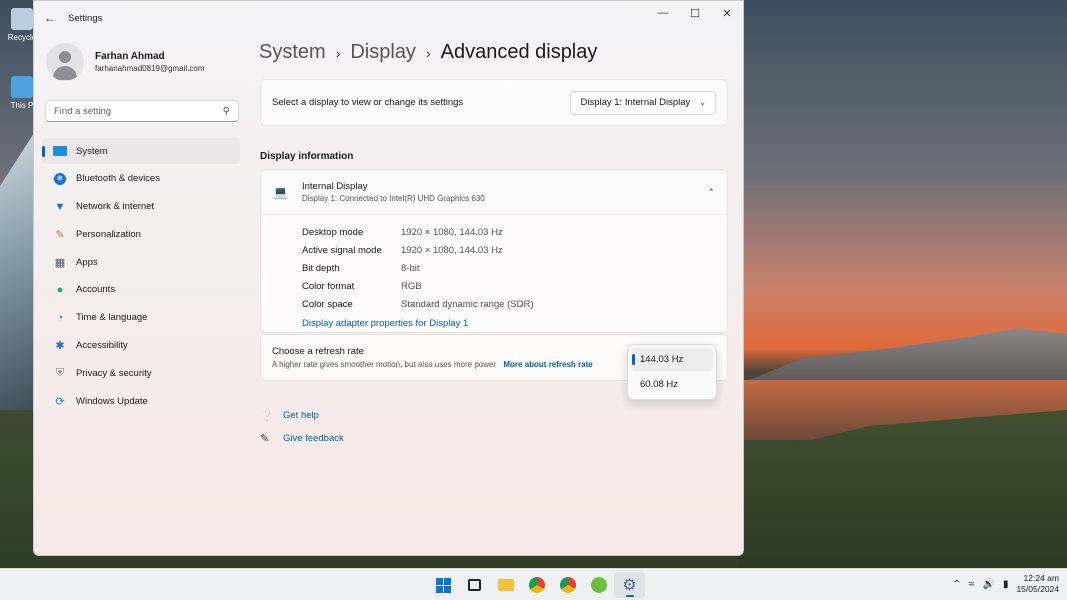 Image resolution: width=1067 pixels, height=600 pixels. I want to click on window-title: Settings, so click(85, 18).